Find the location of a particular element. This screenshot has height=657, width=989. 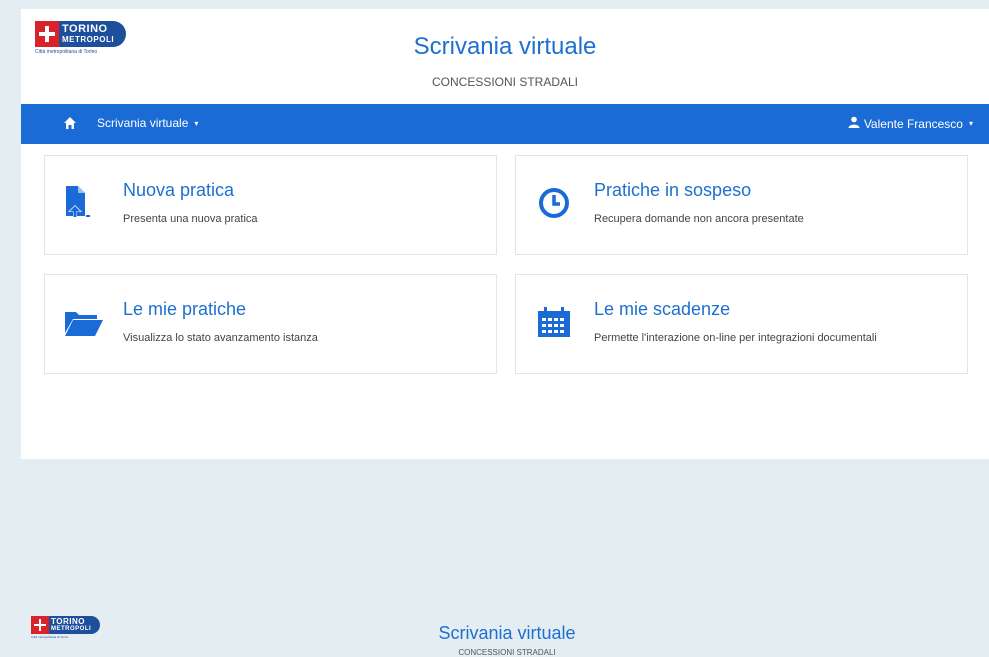

home-icon is located at coordinates (70, 123).